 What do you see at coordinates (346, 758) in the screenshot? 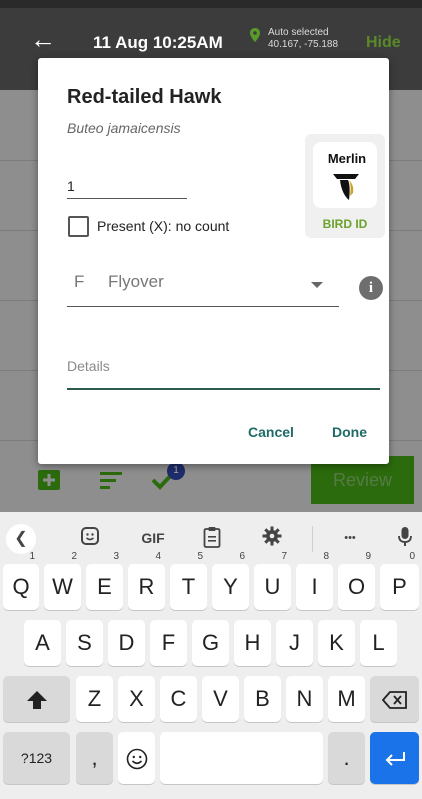
I see `period-key: .` at bounding box center [346, 758].